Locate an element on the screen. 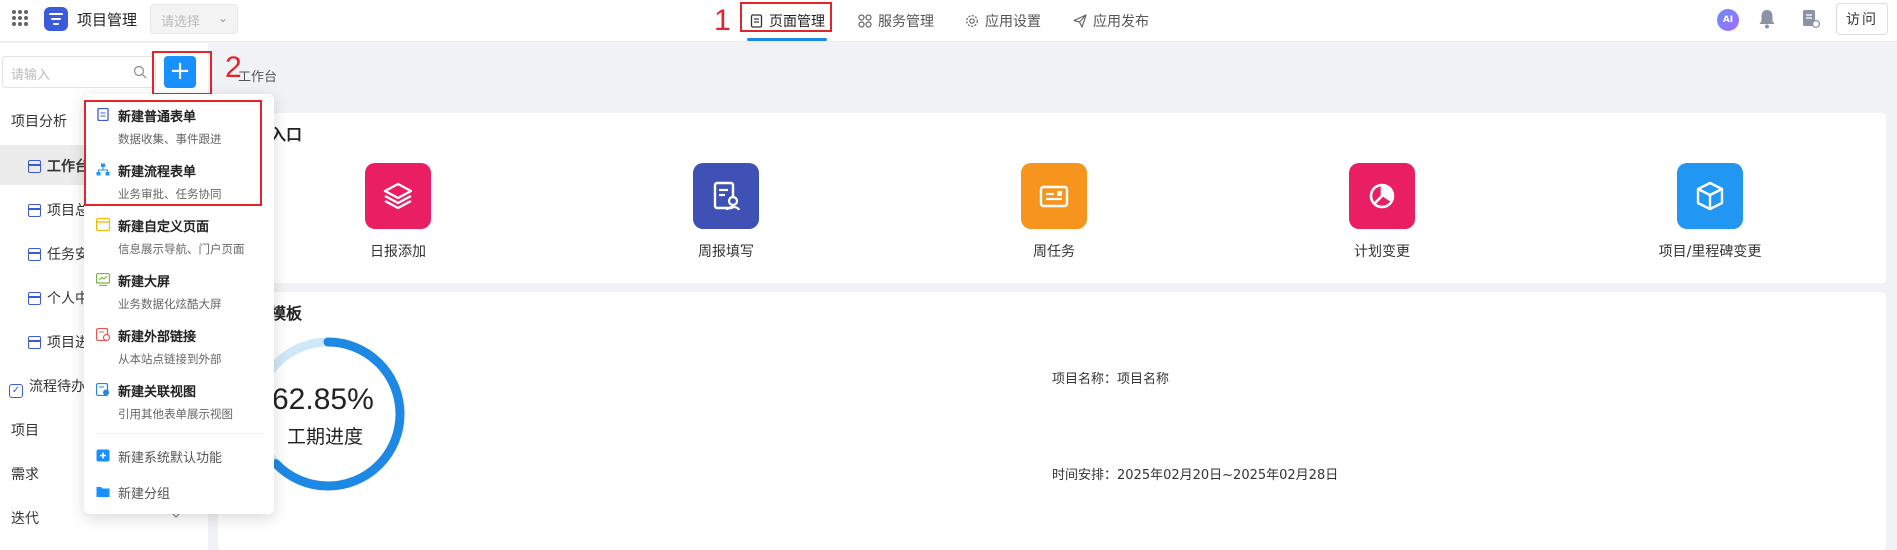 The height and width of the screenshot is (550, 1897). sidebar-item-task: 任务安 is located at coordinates (58, 254).